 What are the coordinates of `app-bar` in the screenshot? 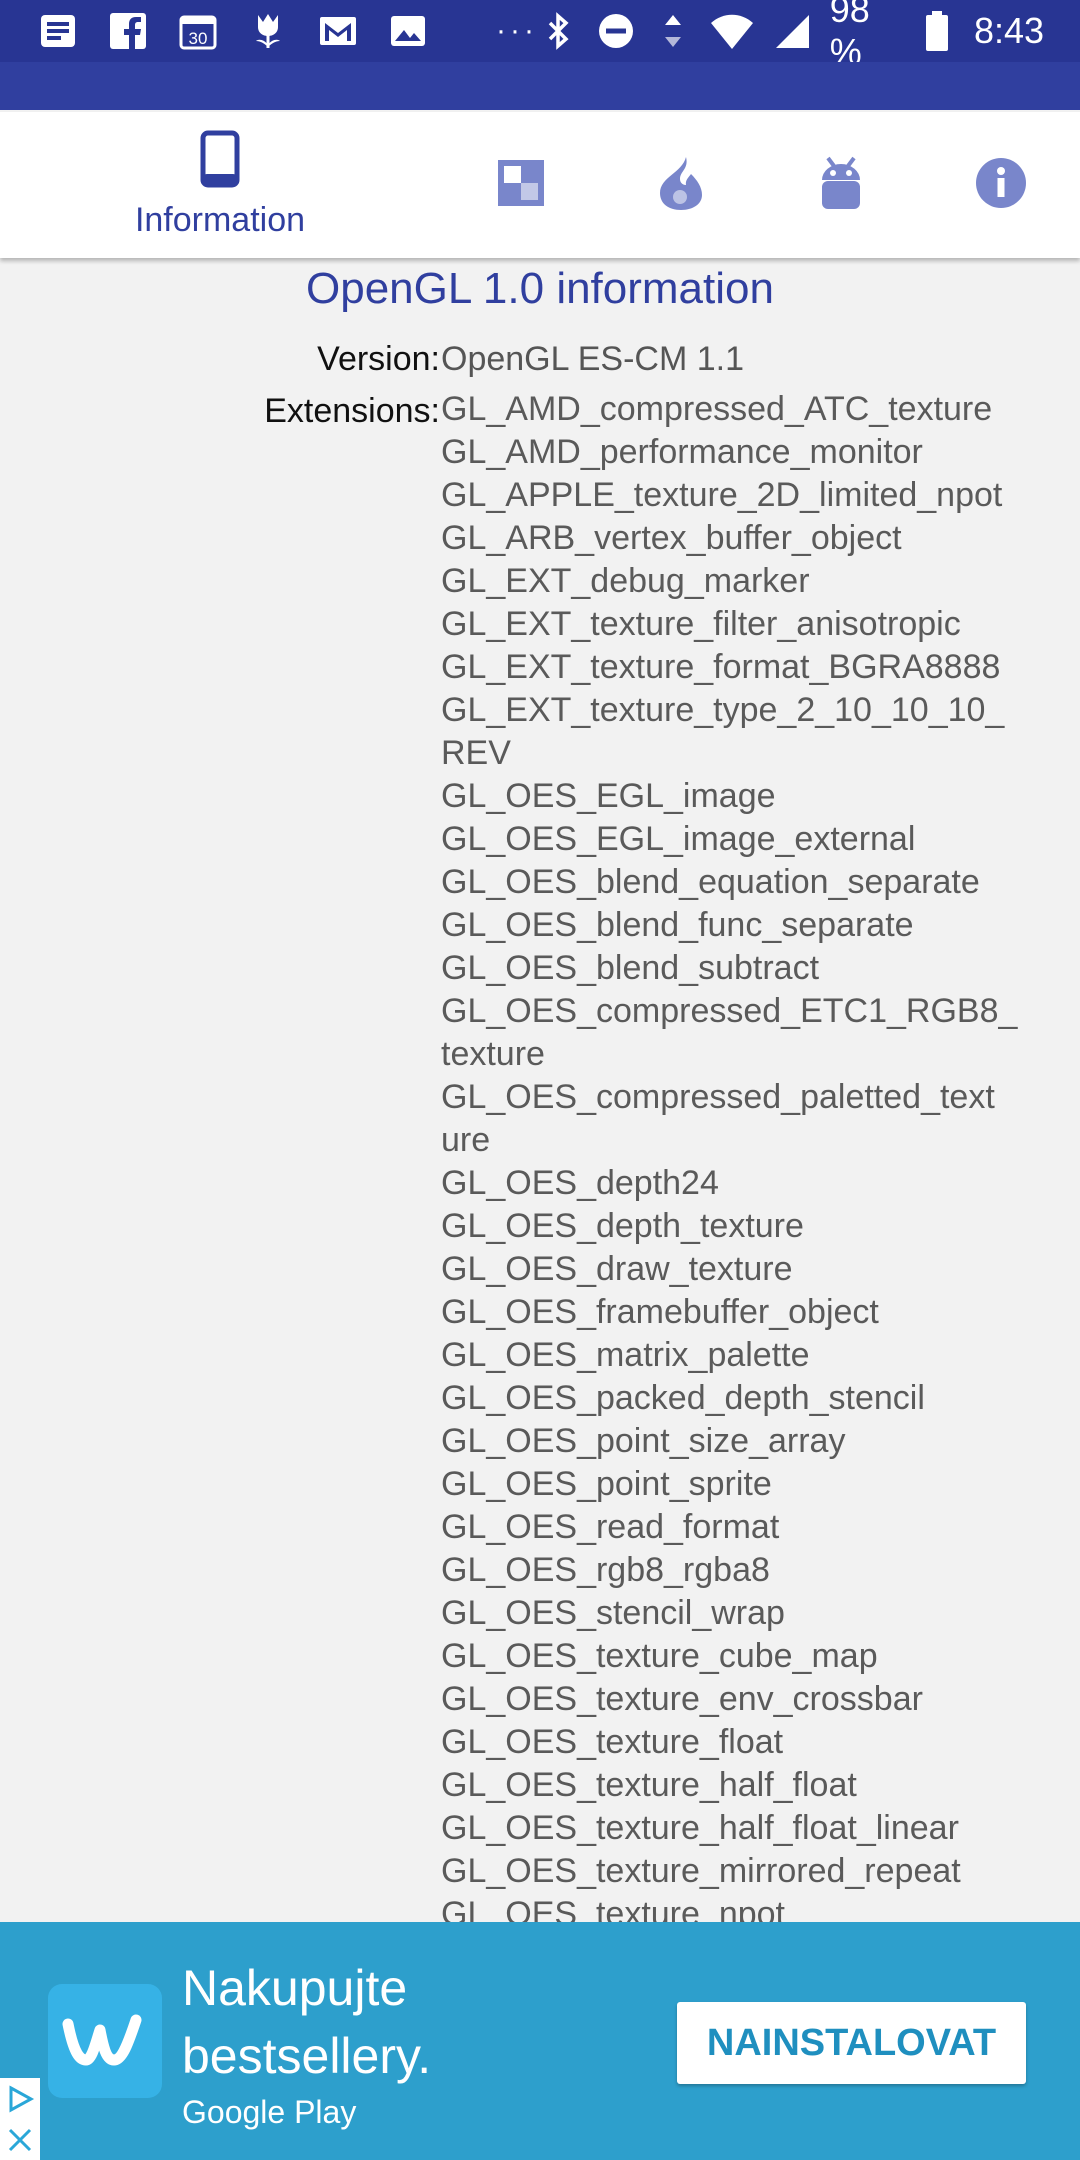 It's located at (540, 86).